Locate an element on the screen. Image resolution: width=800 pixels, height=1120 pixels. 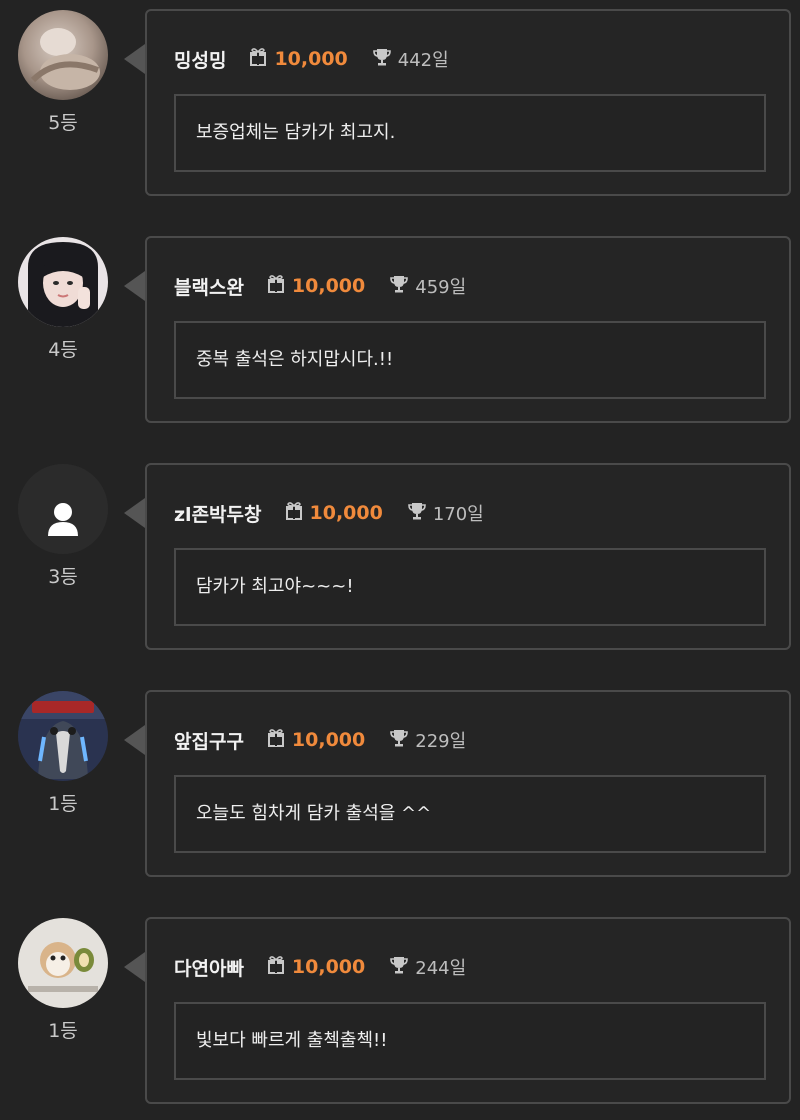
author-name: 밍성밍 is located at coordinates (200, 59).